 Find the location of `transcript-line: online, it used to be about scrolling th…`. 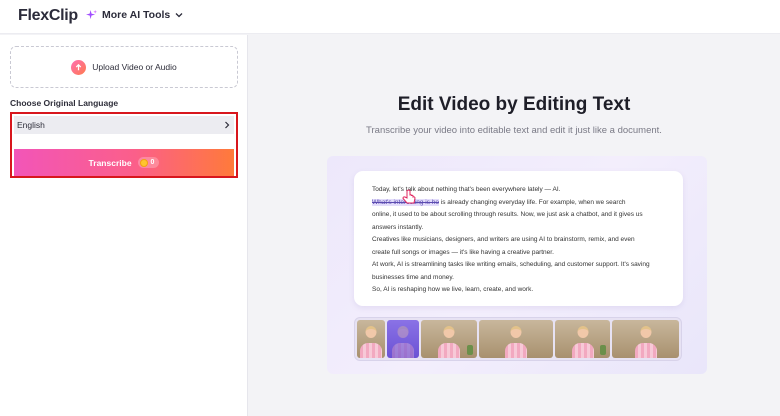

transcript-line: online, it used to be about scrolling th… is located at coordinates (507, 214).